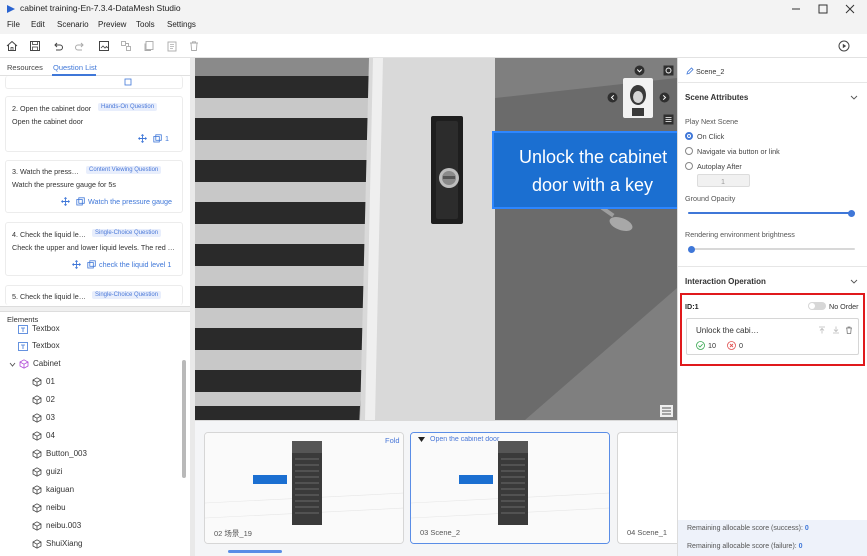 The image size is (867, 556). I want to click on radio-autoplay, so click(689, 166).